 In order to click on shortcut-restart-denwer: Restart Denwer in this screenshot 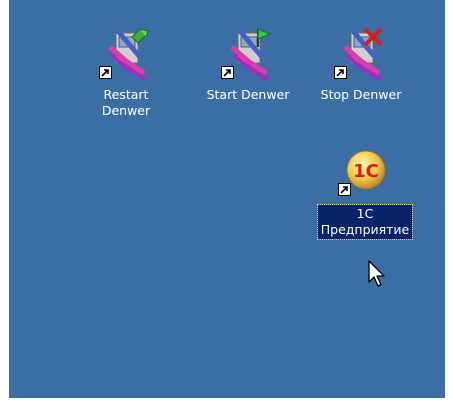, I will do `click(126, 73)`.